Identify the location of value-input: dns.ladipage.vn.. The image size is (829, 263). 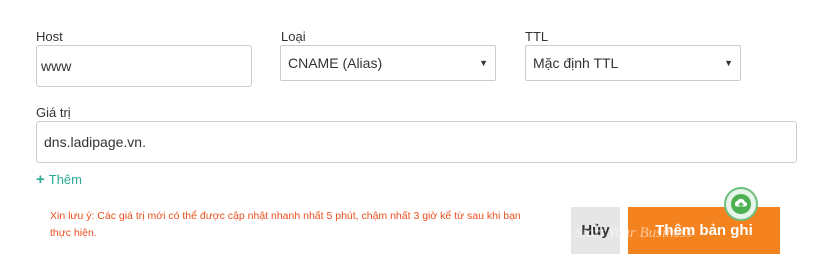
(416, 142).